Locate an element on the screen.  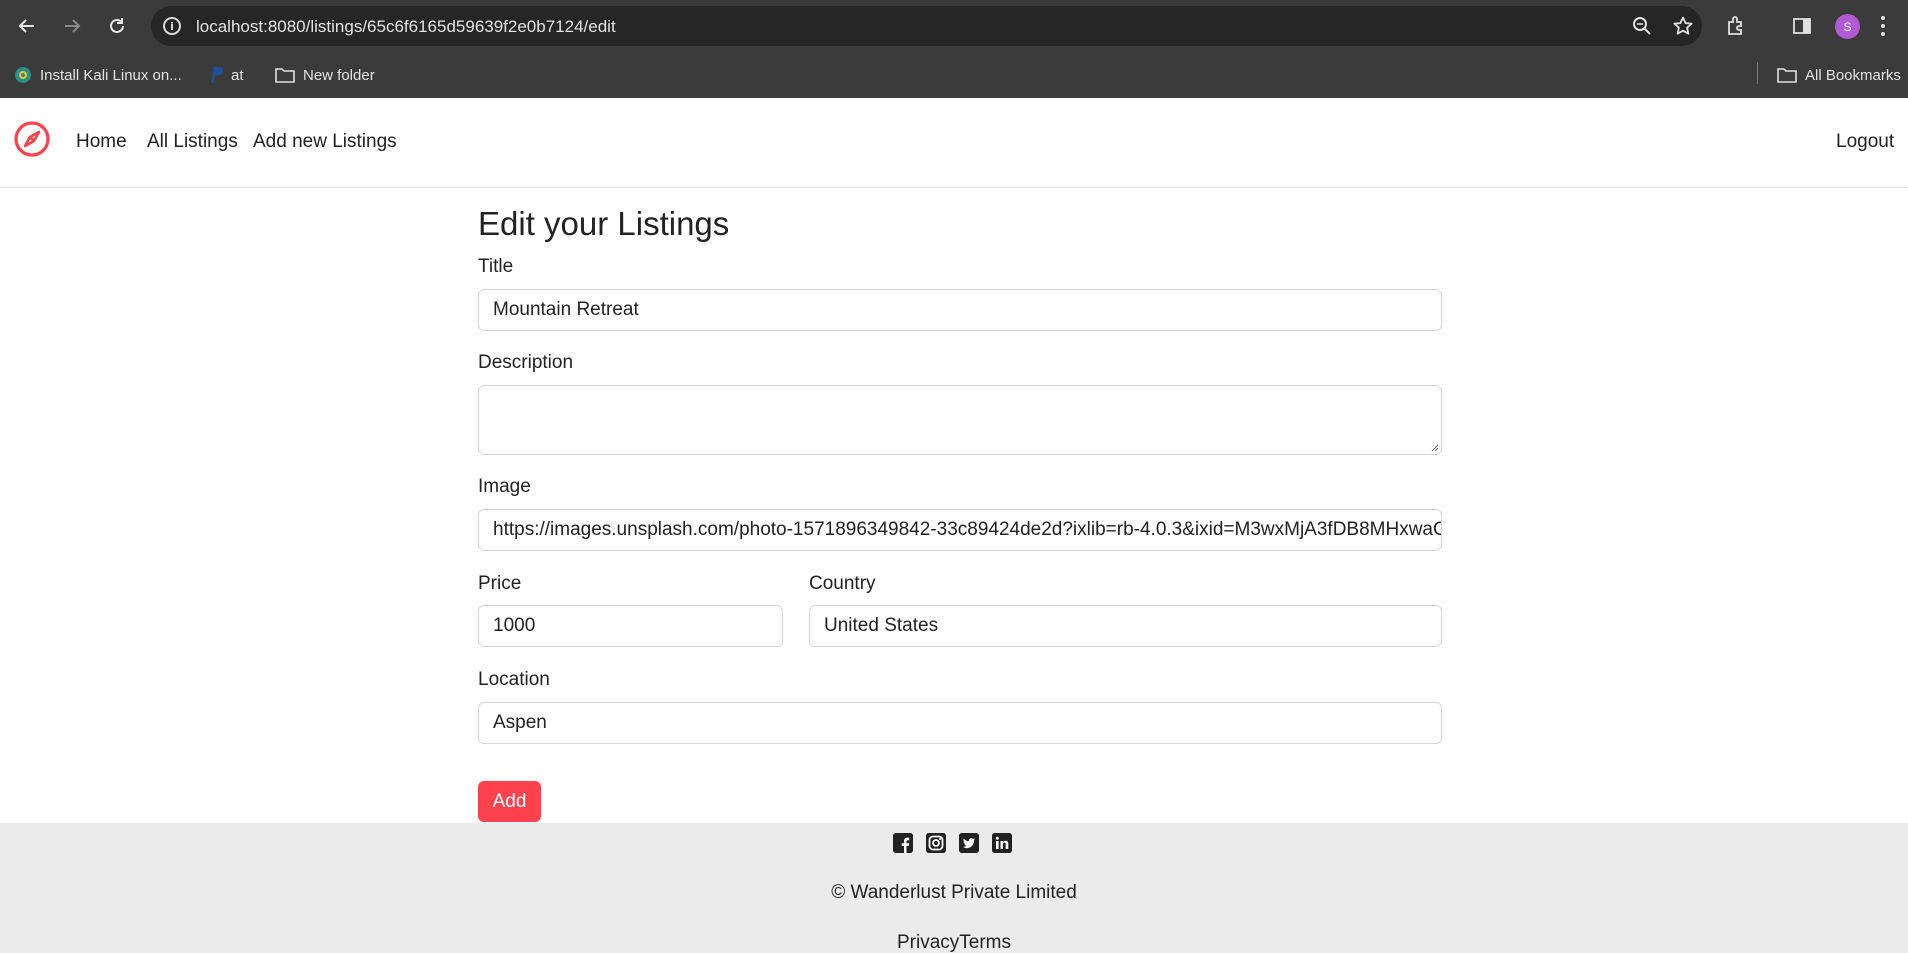
nav-home: Home is located at coordinates (101, 142).